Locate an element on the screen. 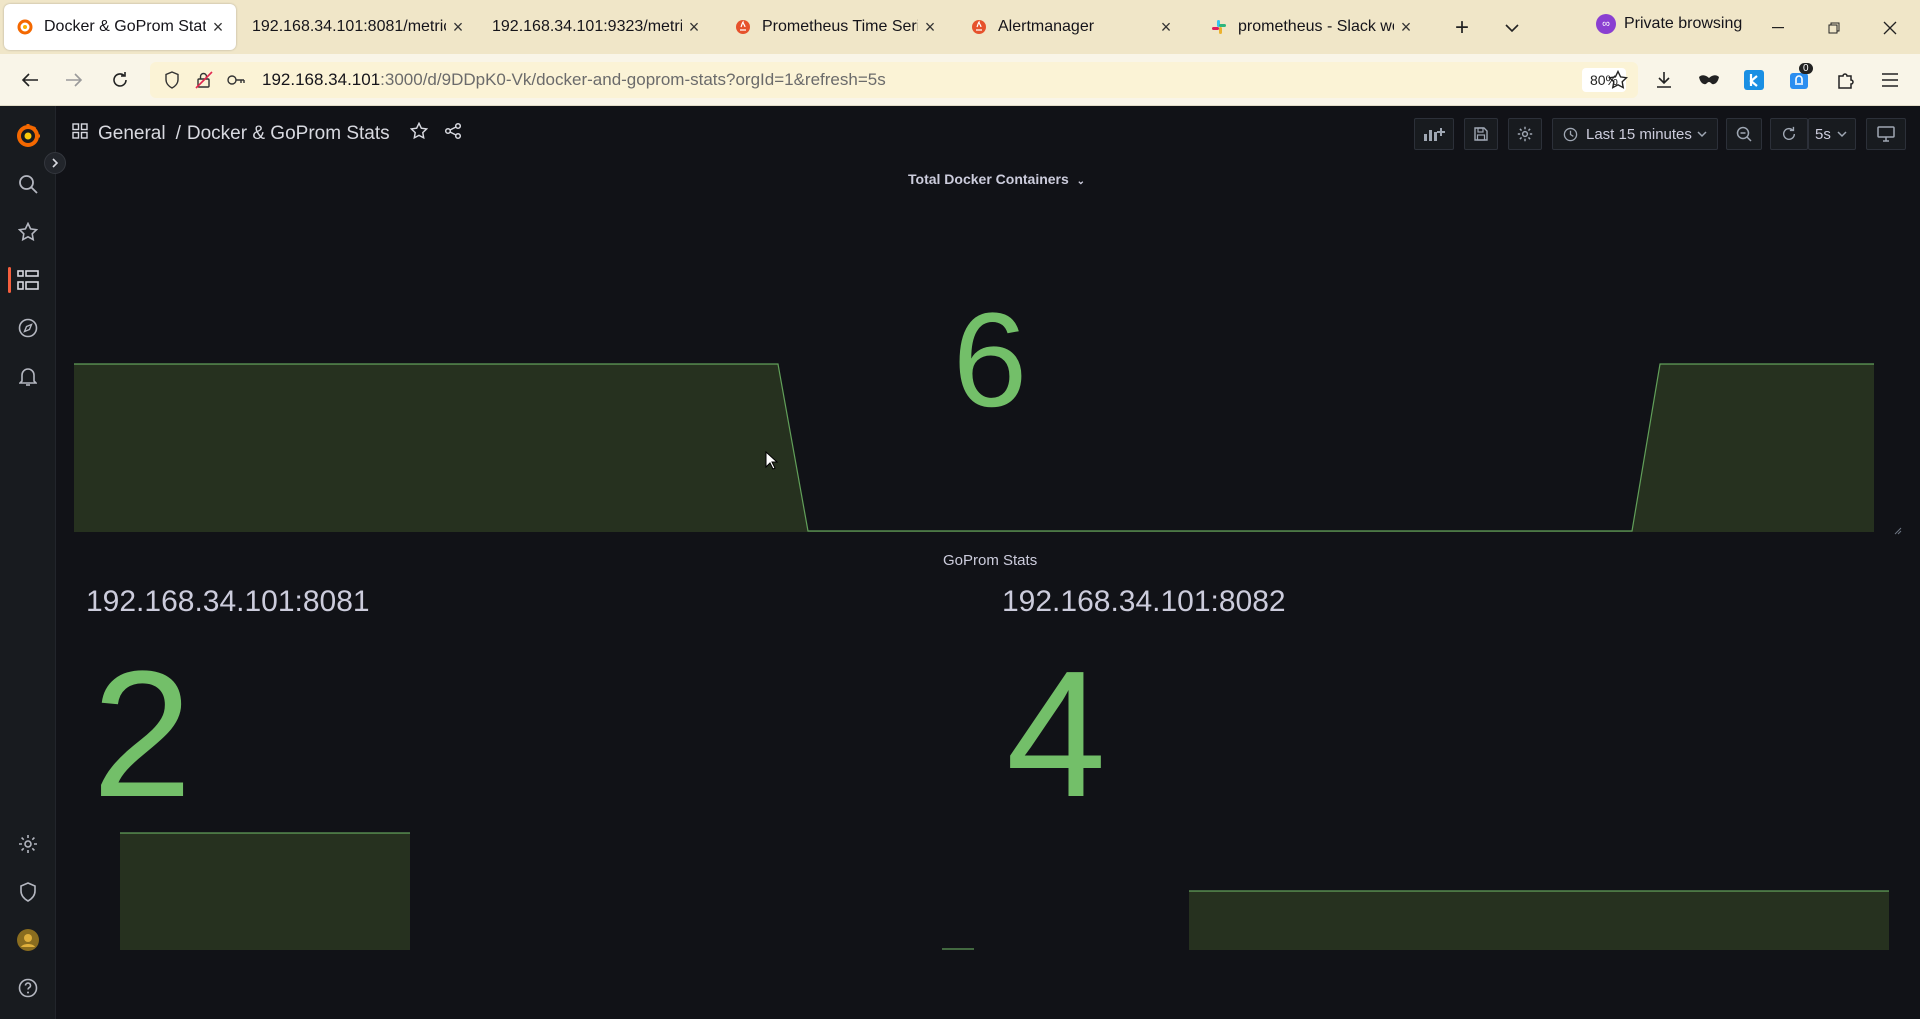  refresh-interval-label: 5s is located at coordinates (1823, 134).